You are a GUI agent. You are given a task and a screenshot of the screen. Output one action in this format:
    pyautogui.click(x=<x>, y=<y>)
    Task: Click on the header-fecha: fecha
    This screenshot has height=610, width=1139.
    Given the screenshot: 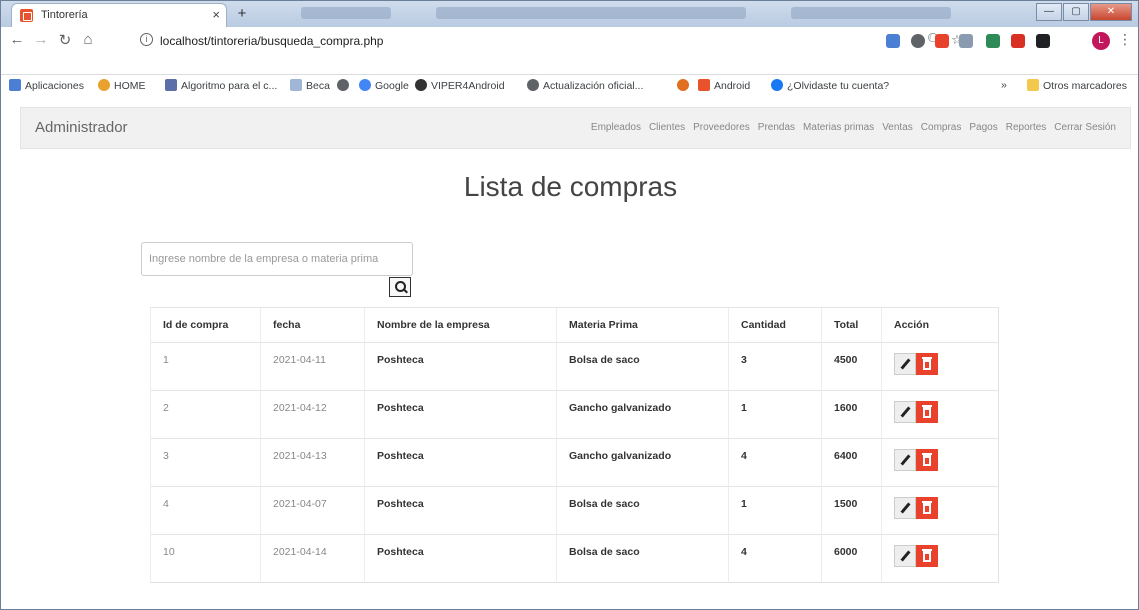 What is the action you would take?
    pyautogui.click(x=312, y=325)
    